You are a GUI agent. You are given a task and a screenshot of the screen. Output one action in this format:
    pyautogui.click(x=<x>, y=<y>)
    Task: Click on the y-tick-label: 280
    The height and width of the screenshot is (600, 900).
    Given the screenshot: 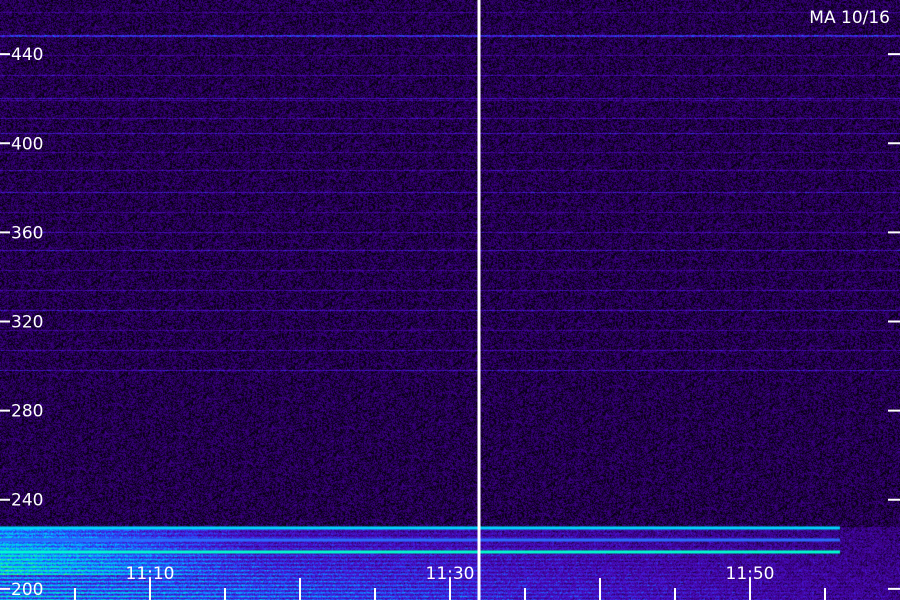 What is the action you would take?
    pyautogui.click(x=27, y=412)
    